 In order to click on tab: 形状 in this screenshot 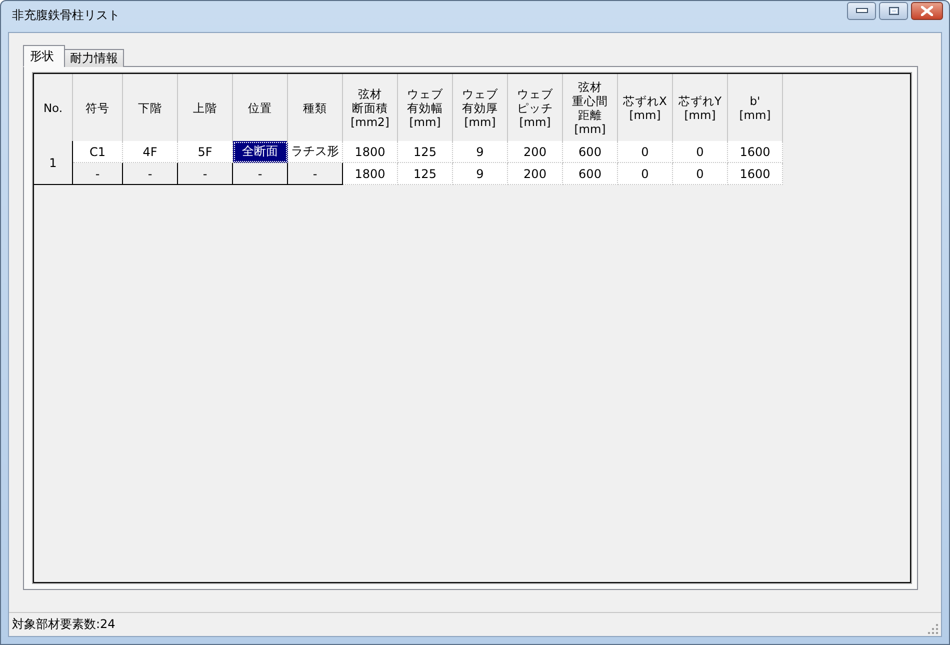, I will do `click(44, 56)`.